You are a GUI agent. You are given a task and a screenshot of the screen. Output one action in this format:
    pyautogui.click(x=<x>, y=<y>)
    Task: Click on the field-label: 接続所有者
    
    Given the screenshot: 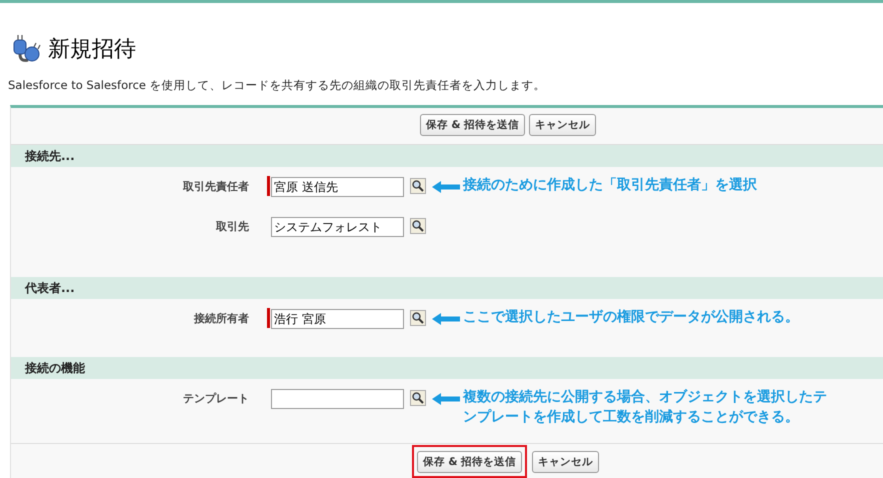 What is the action you would take?
    pyautogui.click(x=220, y=318)
    